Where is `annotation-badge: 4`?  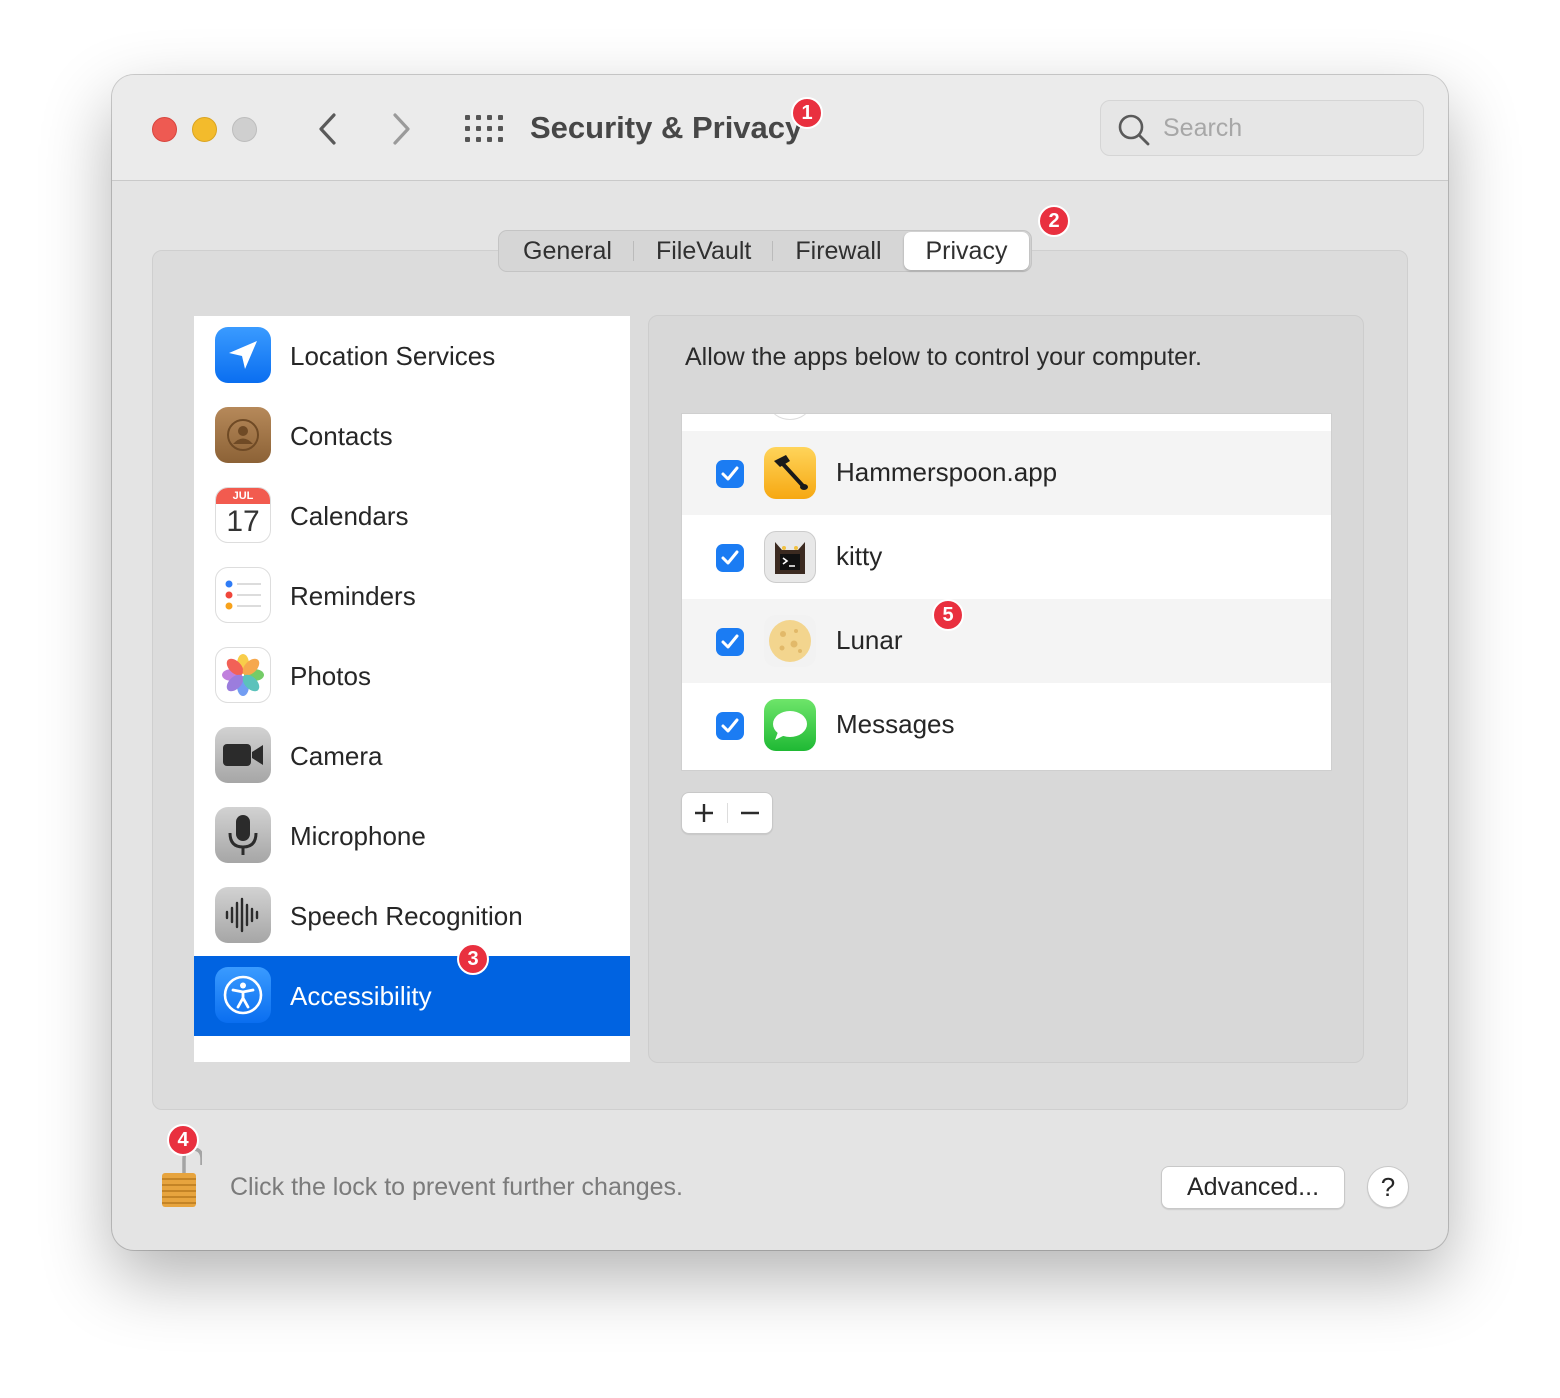 annotation-badge: 4 is located at coordinates (183, 1140).